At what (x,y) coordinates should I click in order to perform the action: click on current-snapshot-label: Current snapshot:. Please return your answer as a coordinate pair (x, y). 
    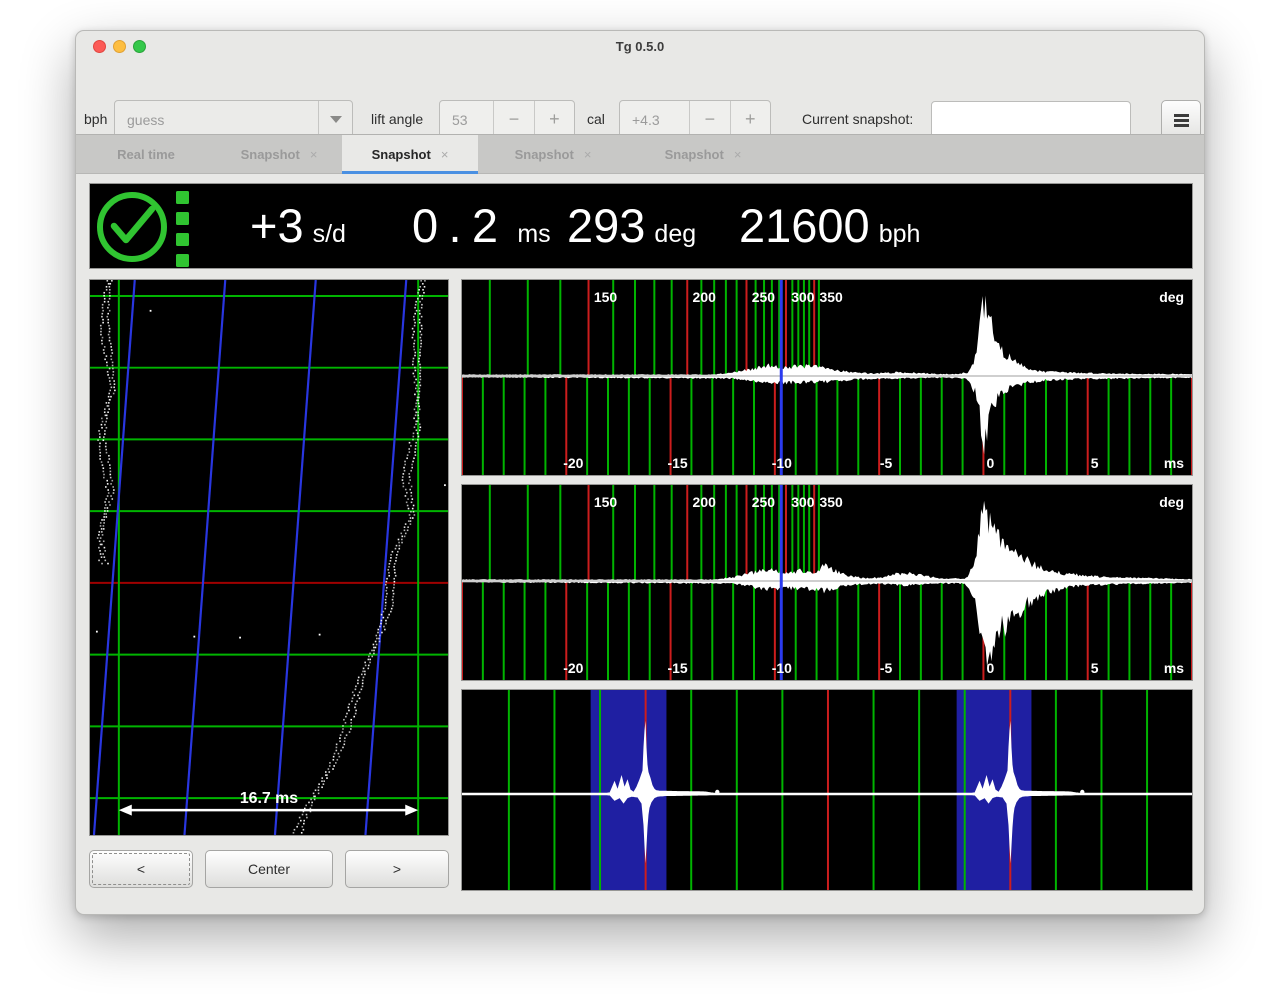
    Looking at the image, I should click on (858, 119).